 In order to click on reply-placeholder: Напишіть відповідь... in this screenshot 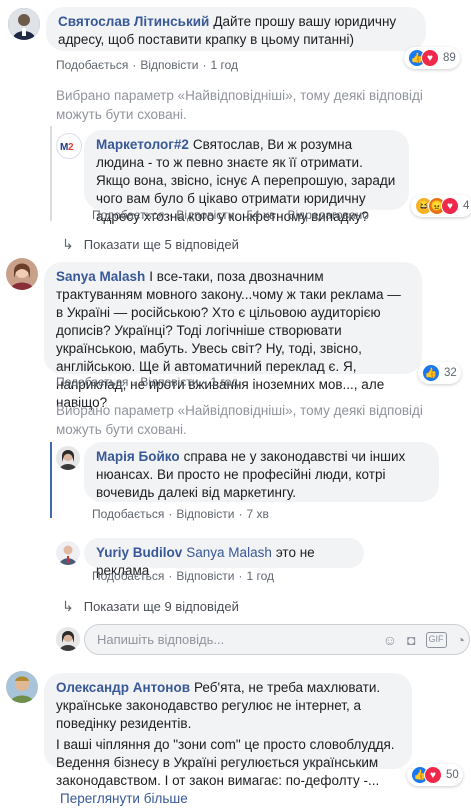, I will do `click(161, 639)`.